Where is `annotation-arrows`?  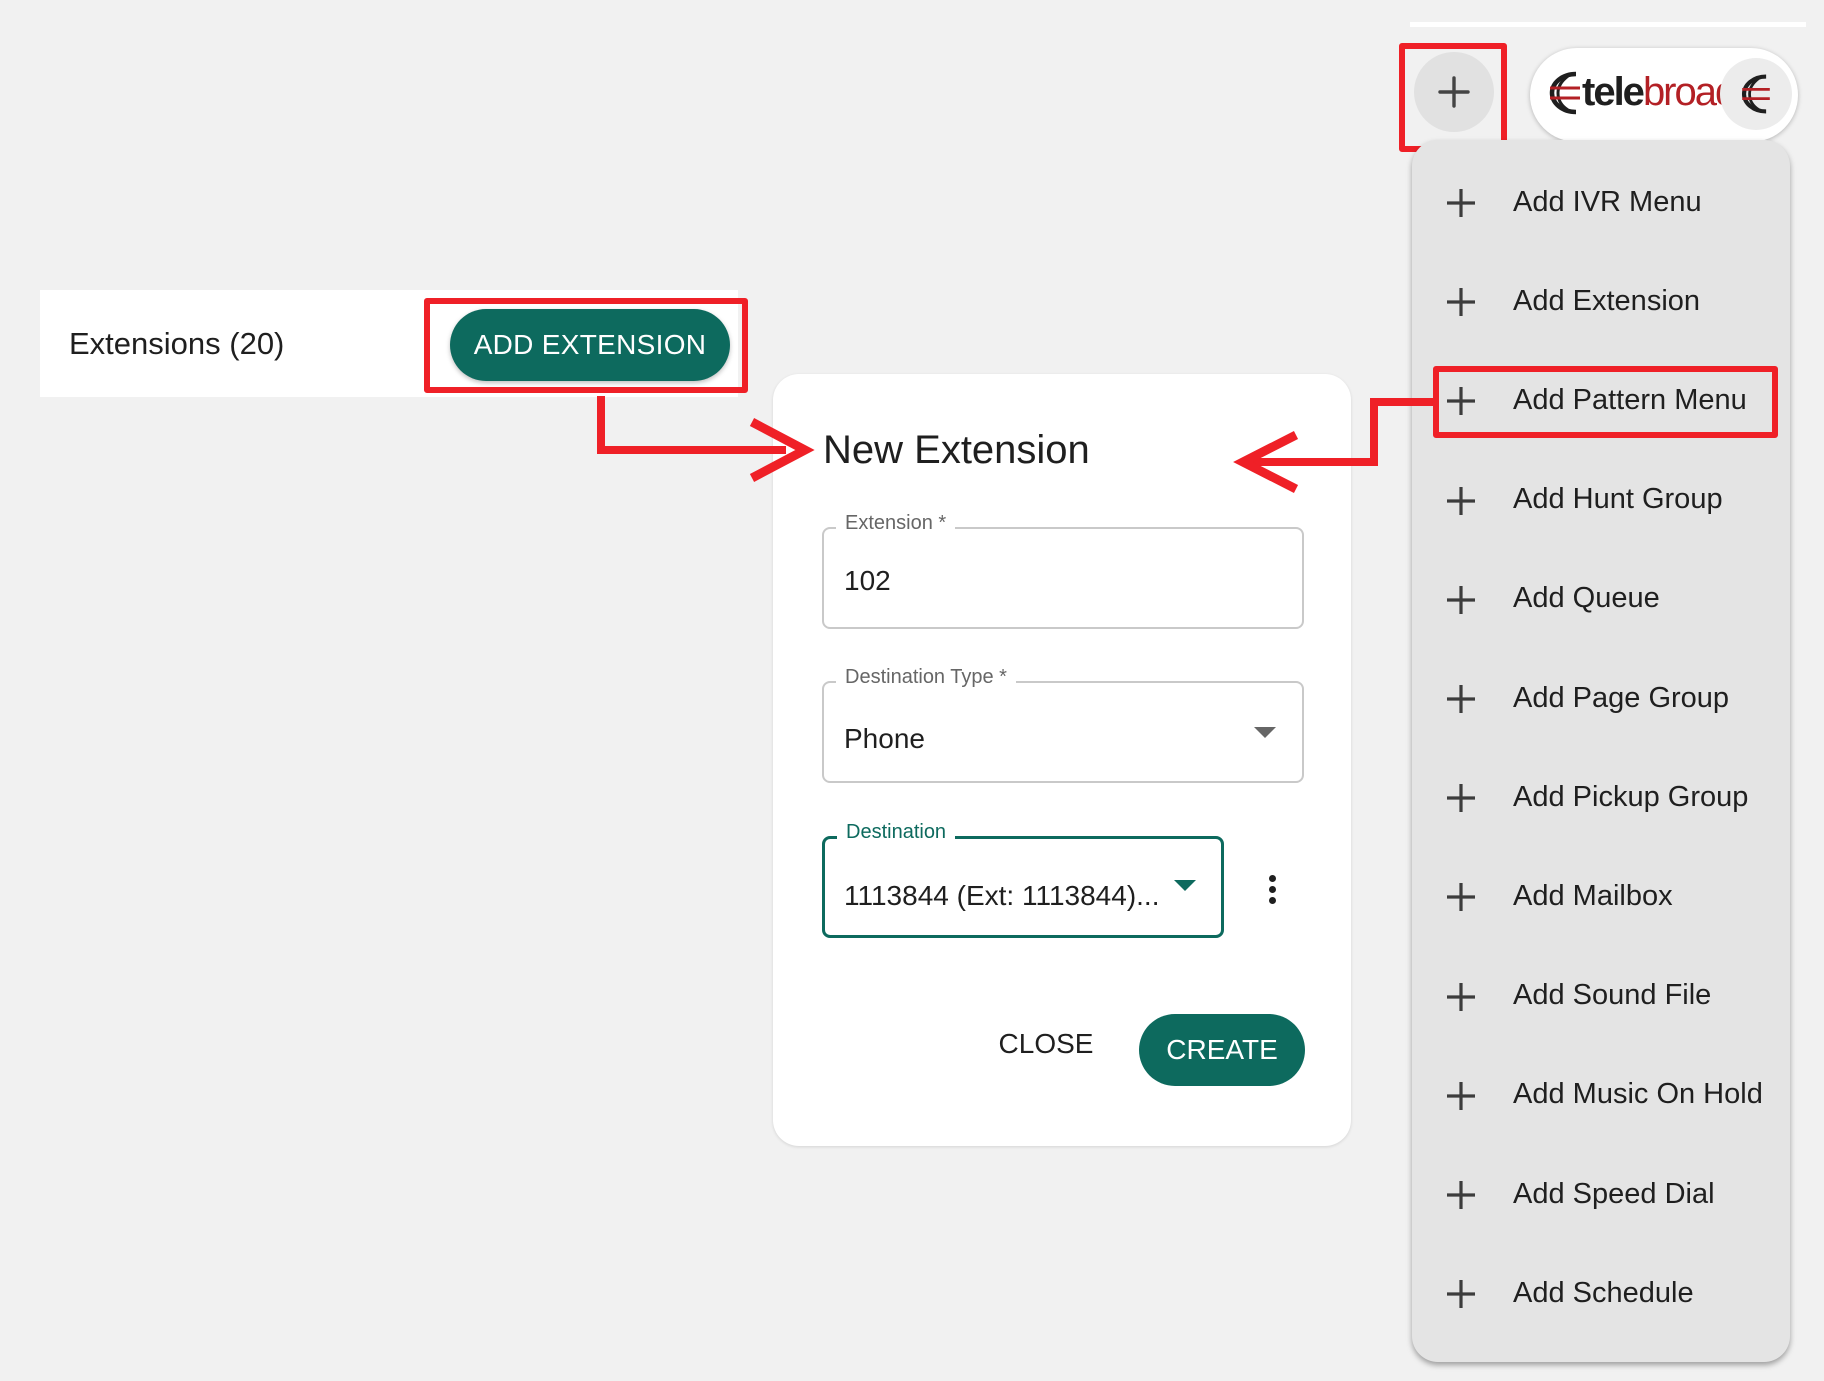 annotation-arrows is located at coordinates (1015, 445).